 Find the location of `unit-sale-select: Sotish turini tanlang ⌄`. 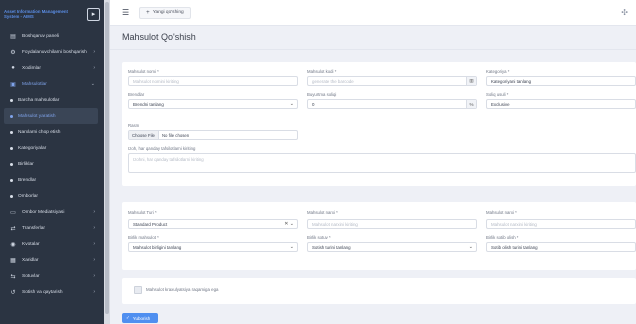

unit-sale-select: Sotish turini tanlang ⌄ is located at coordinates (392, 247).